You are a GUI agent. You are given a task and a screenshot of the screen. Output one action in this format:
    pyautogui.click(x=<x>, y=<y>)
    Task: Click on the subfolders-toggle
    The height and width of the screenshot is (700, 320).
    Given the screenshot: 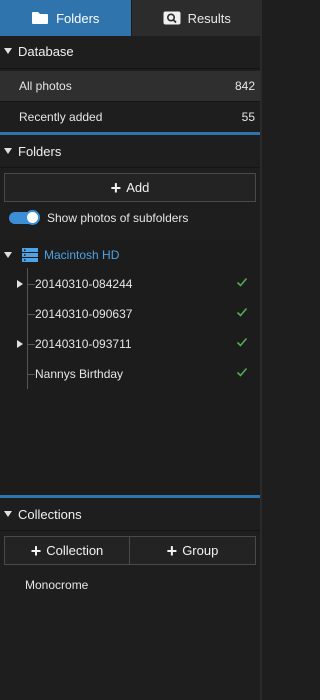 What is the action you would take?
    pyautogui.click(x=24, y=217)
    